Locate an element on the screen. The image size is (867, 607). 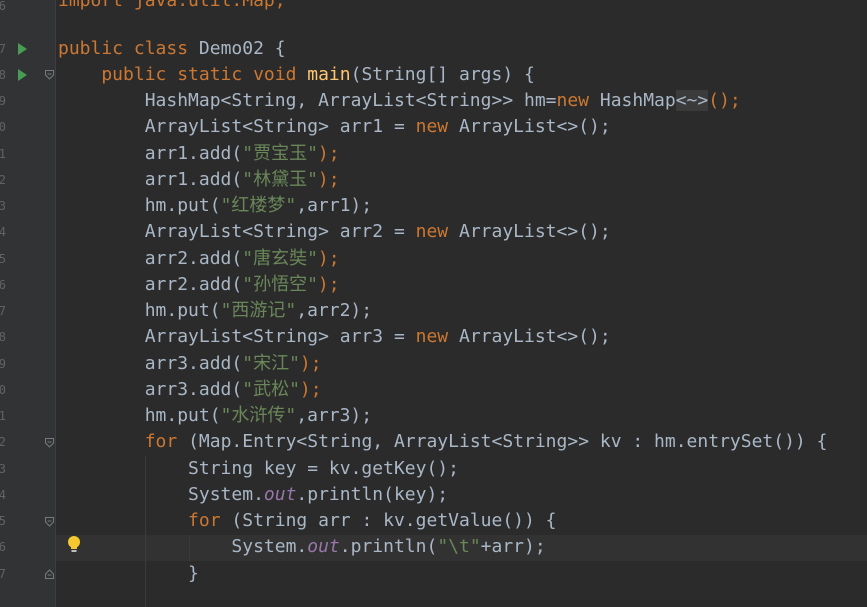
code-line: import java.util.Map; is located at coordinates (172, 7).